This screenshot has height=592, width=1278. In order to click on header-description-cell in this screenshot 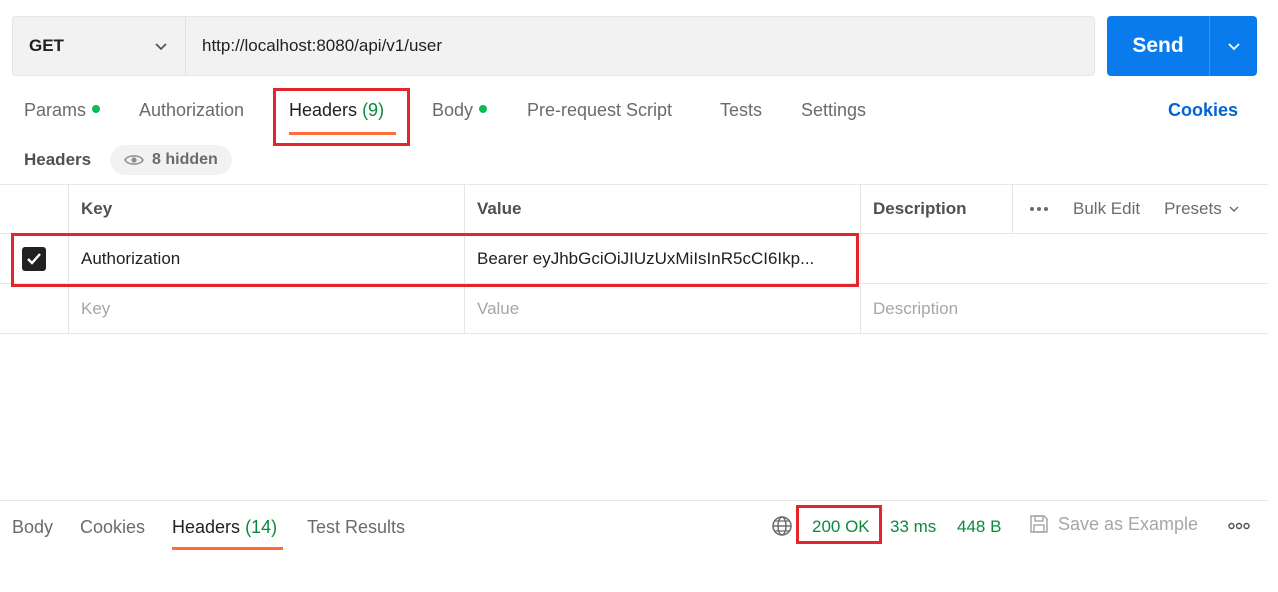, I will do `click(1064, 258)`.